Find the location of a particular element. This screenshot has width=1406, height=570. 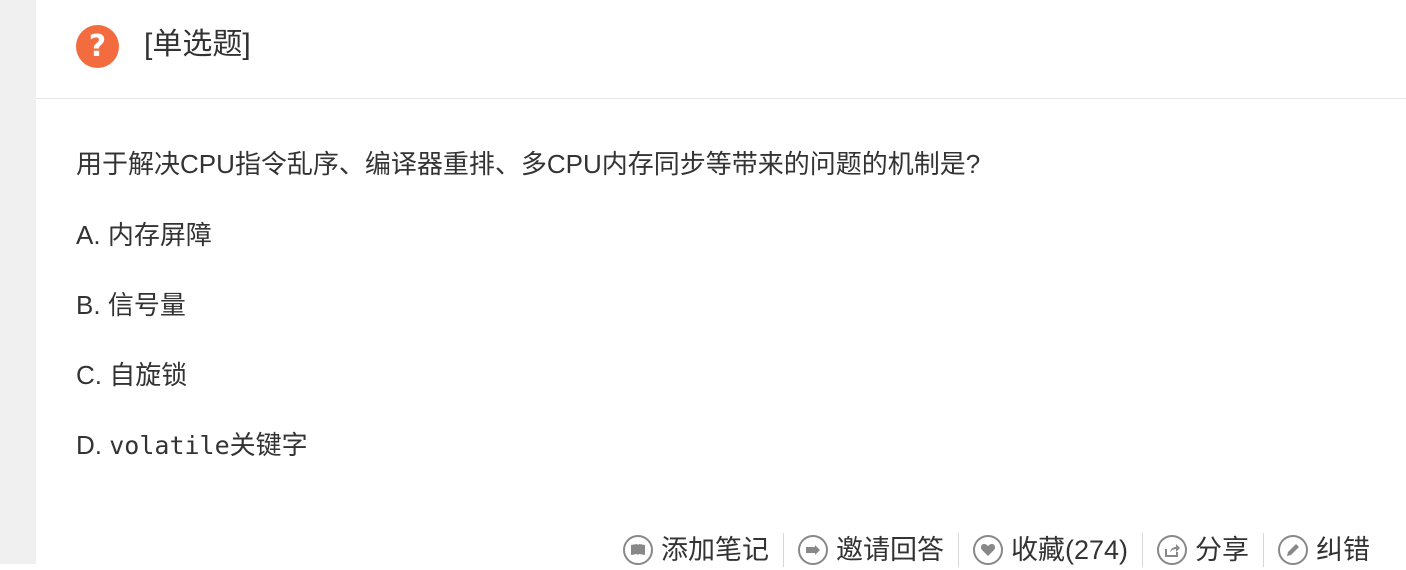

option-a: A. 内存屏障 is located at coordinates (144, 235).